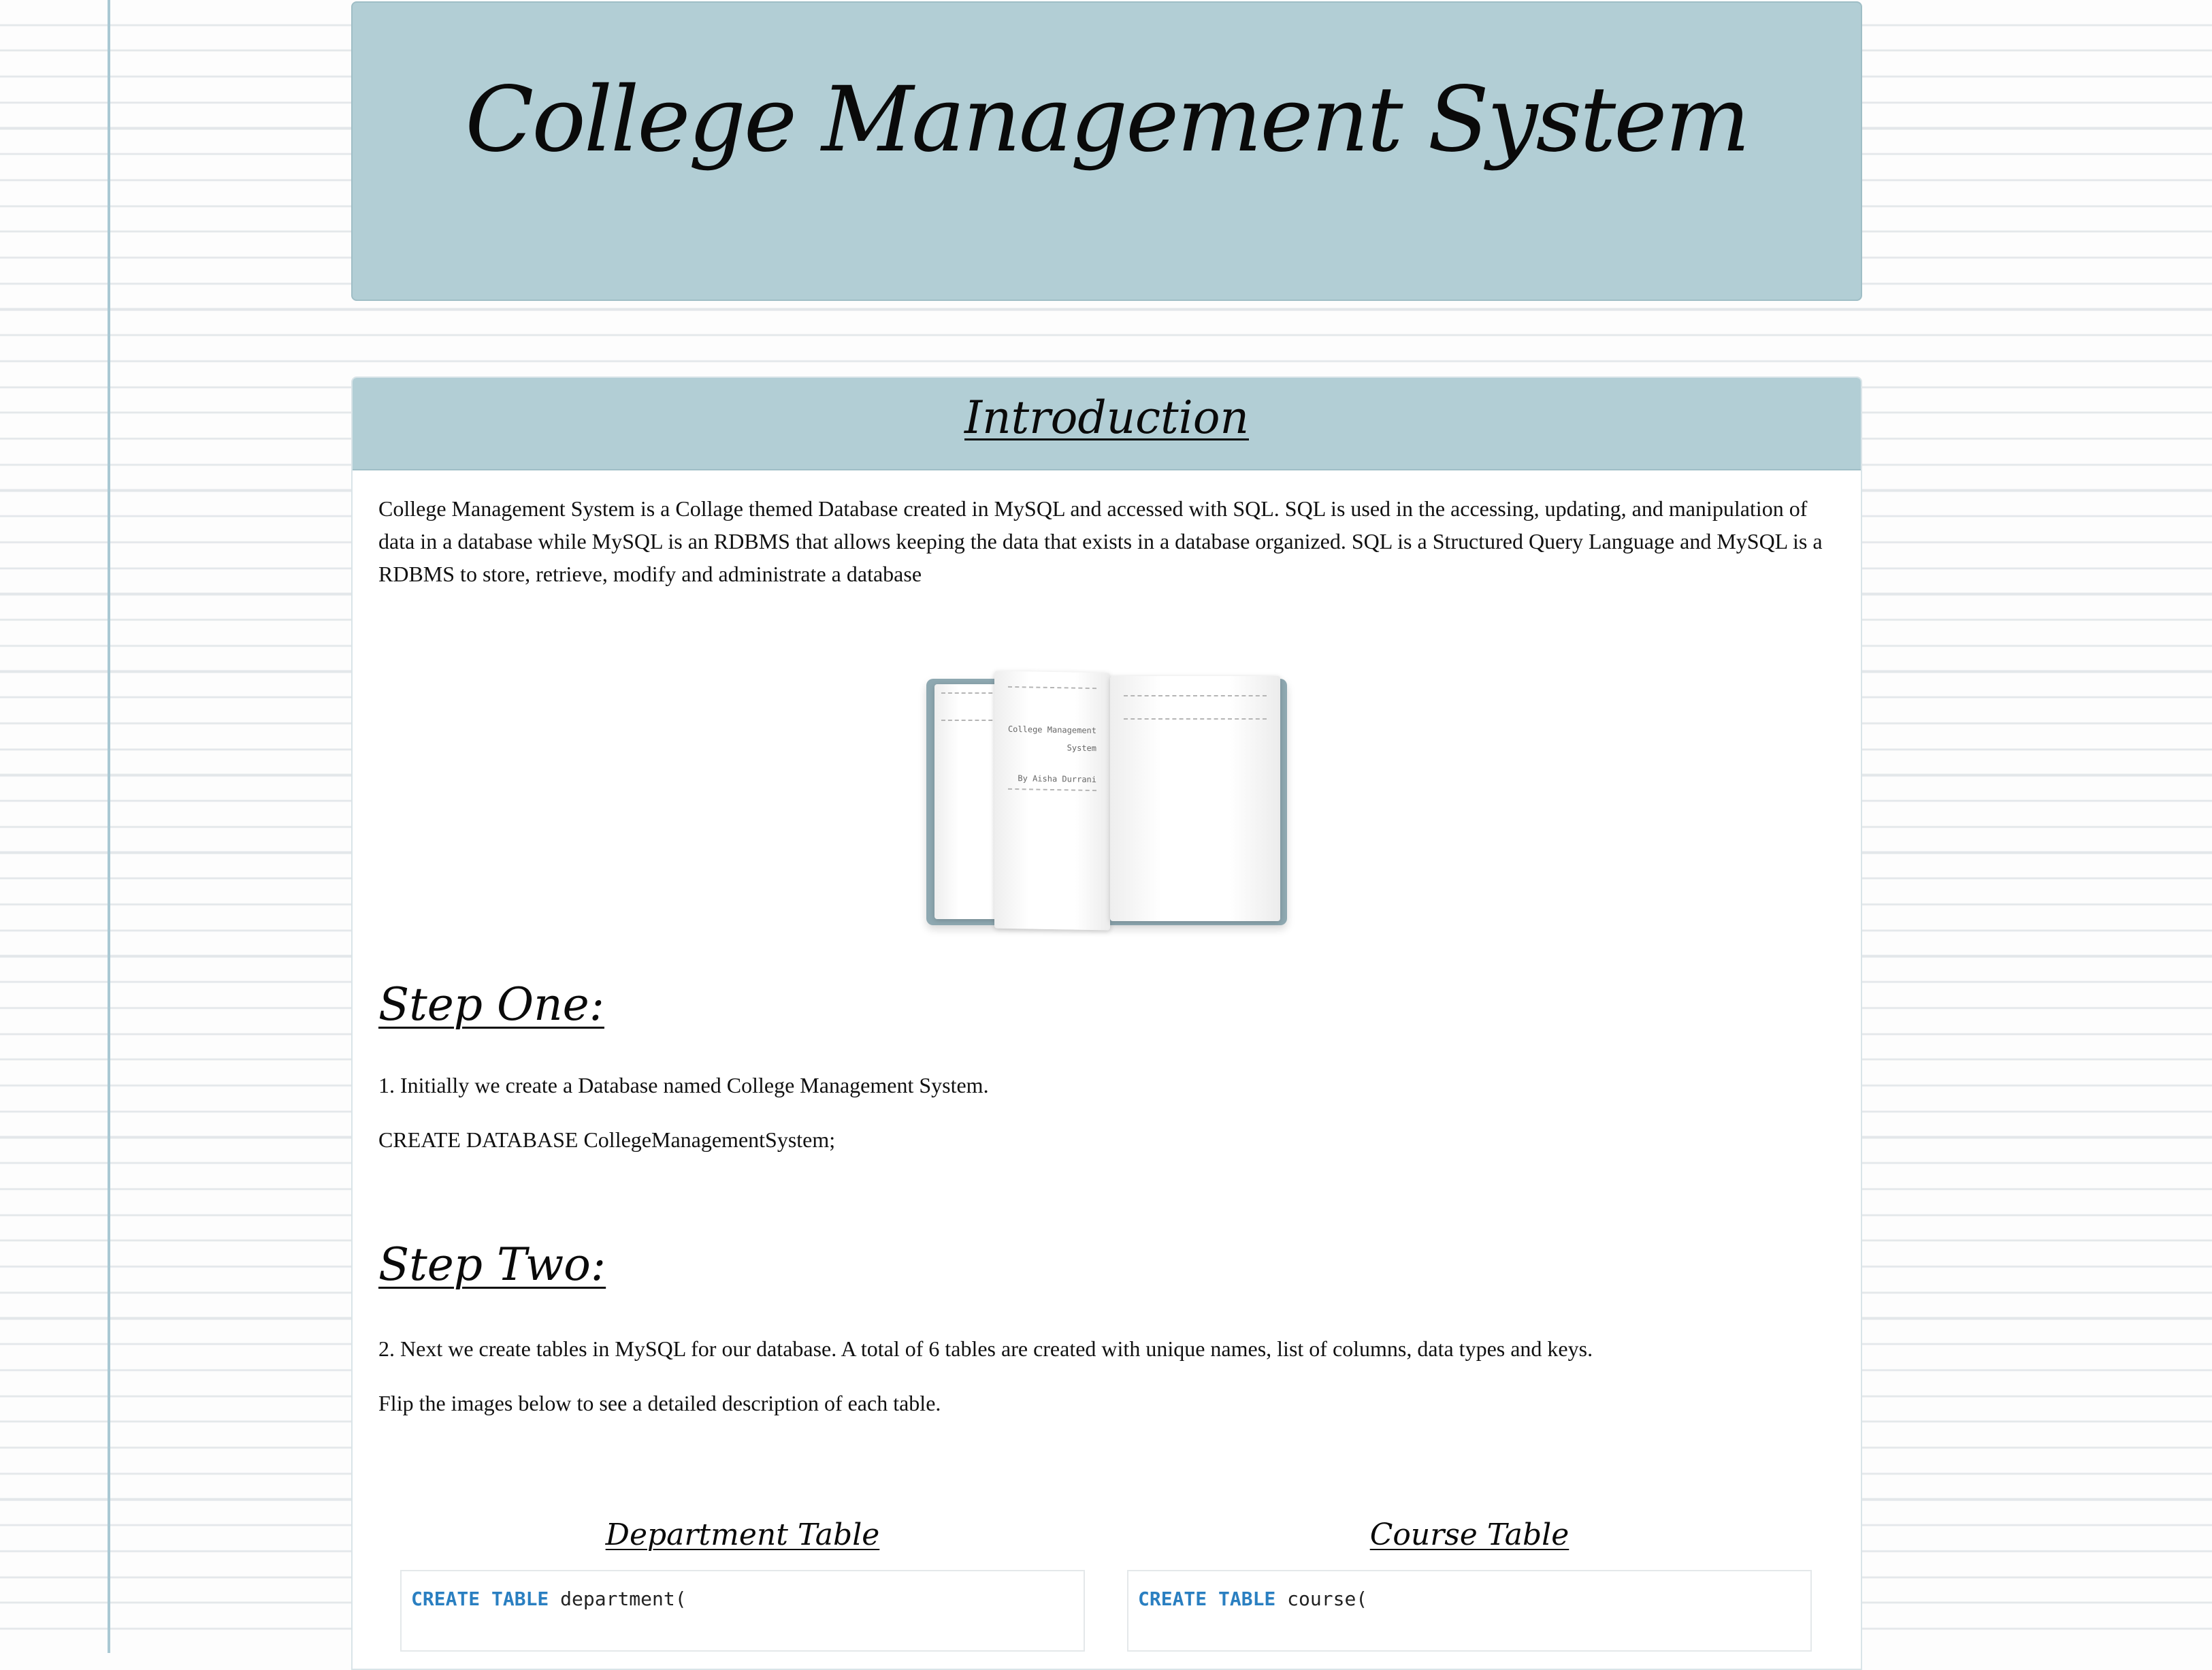 This screenshot has width=2212, height=1670. I want to click on create-database-statement: CREATE DATABASE CollegeManagementSystem;, so click(607, 1139).